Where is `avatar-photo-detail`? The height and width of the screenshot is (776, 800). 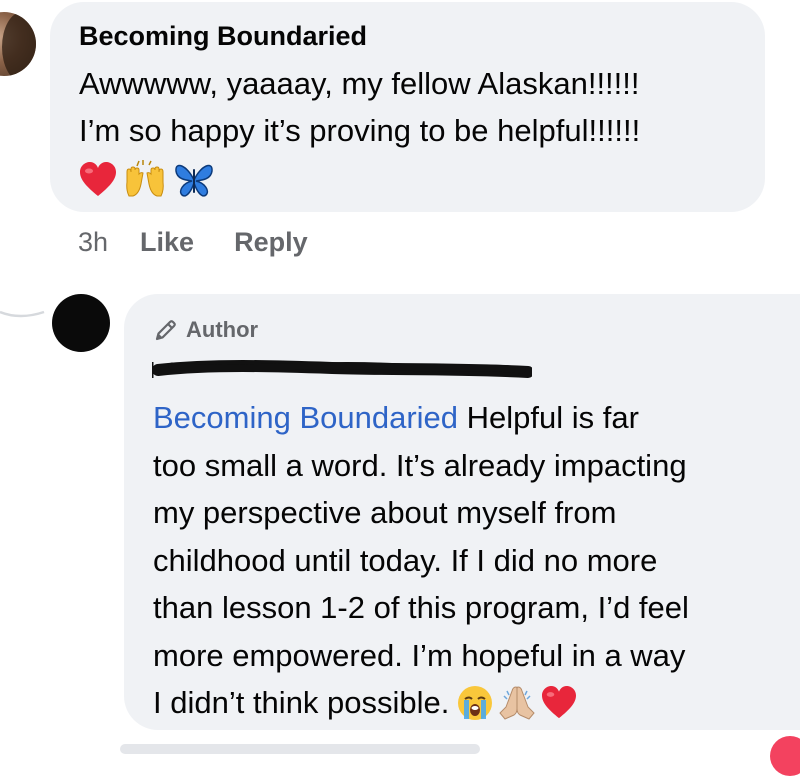
avatar-photo-detail is located at coordinates (19, 44).